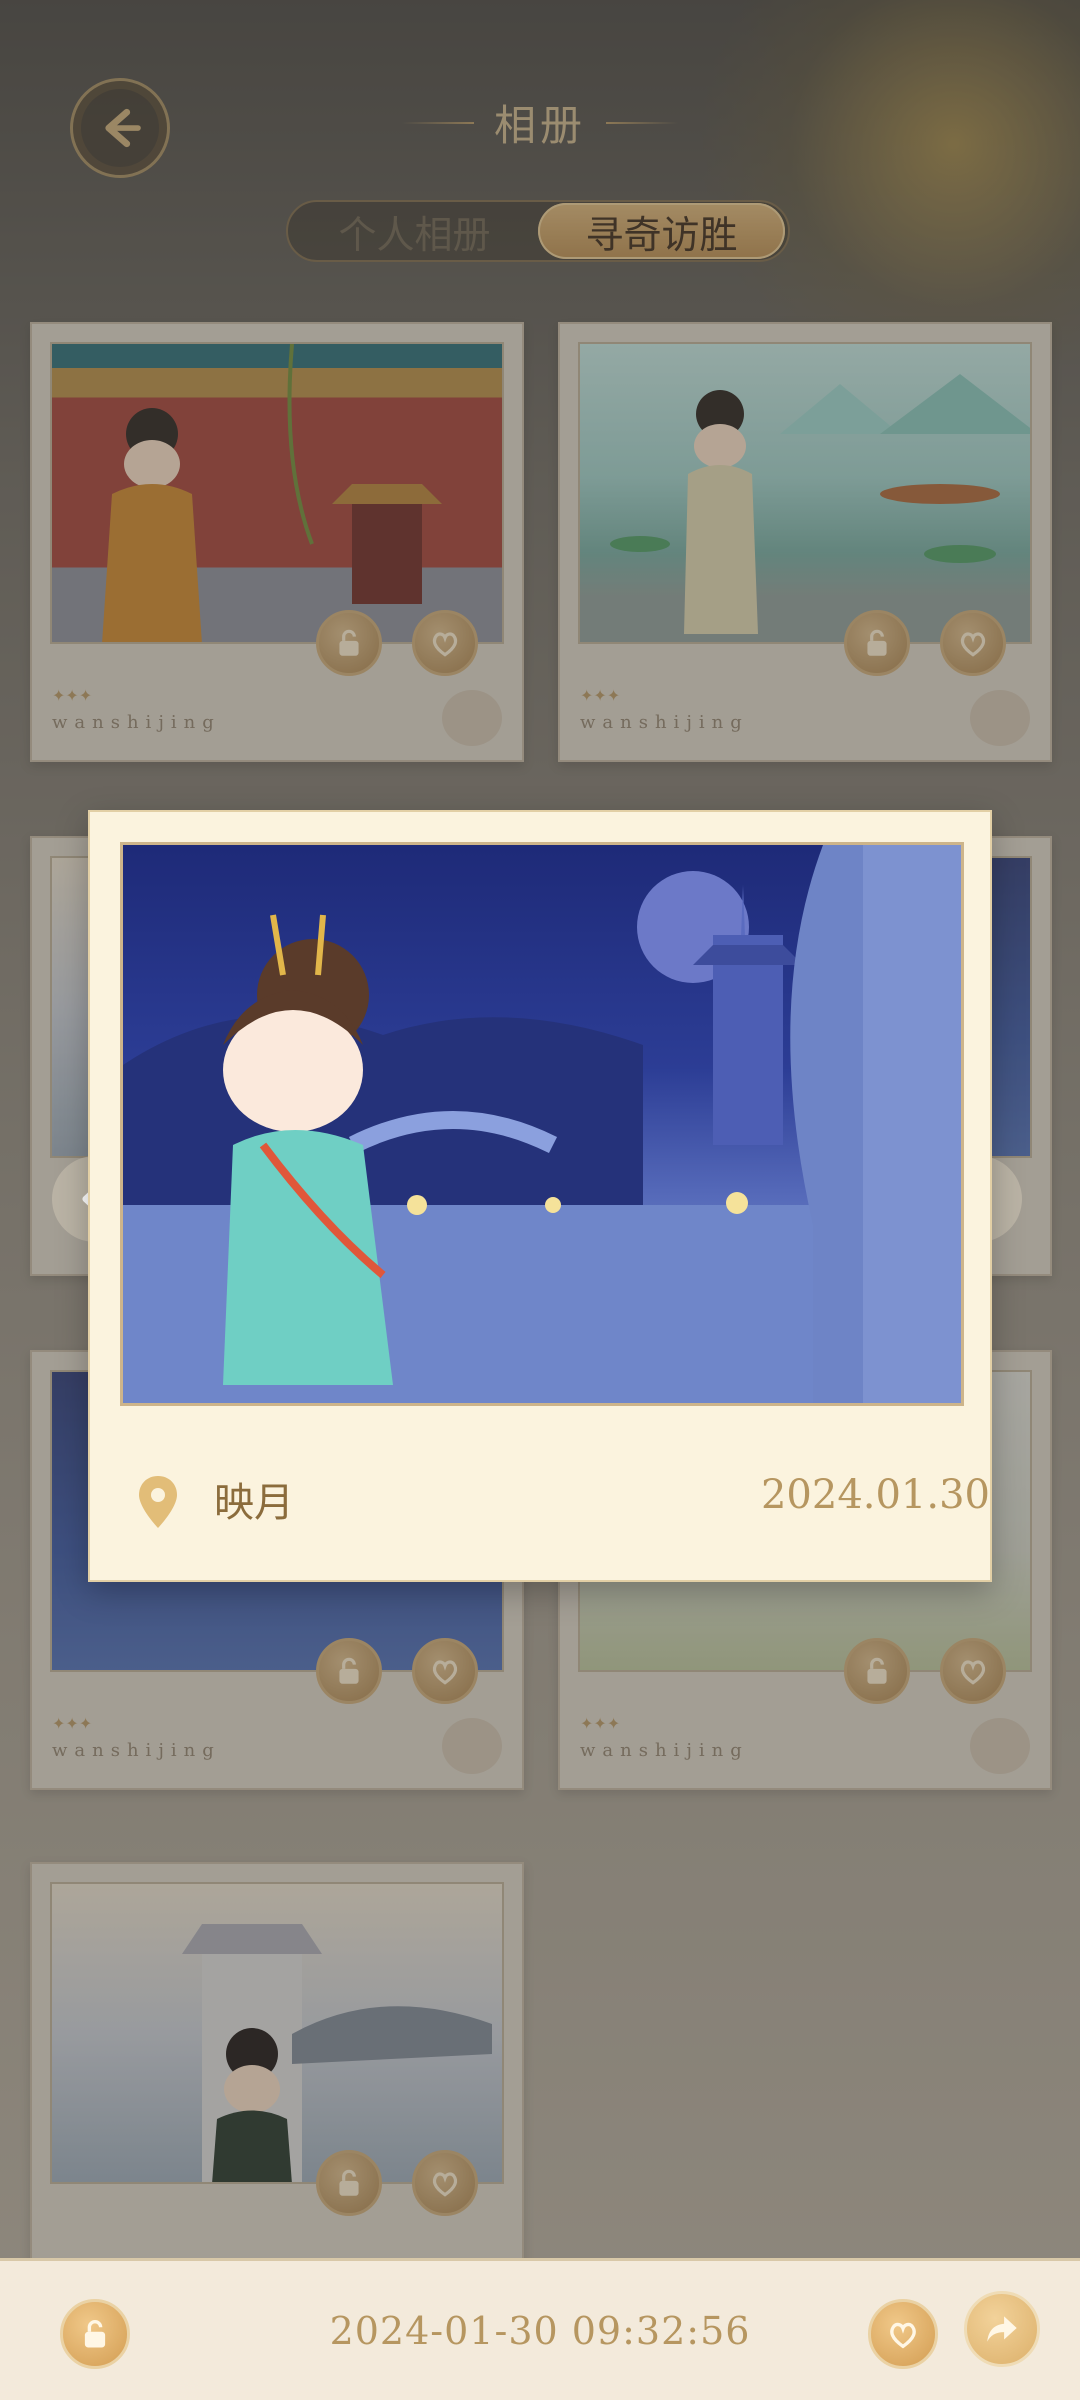 This screenshot has height=2400, width=1080. Describe the element at coordinates (158, 1502) in the screenshot. I see `location-pin-icon` at that location.